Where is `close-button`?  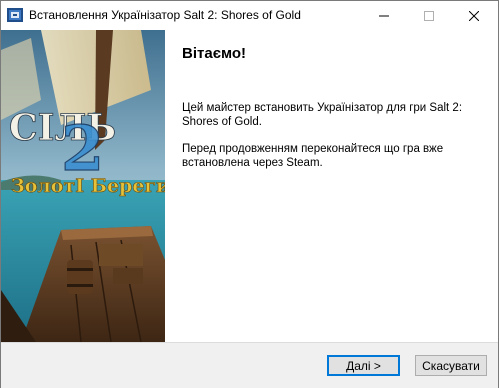
close-button is located at coordinates (473, 15).